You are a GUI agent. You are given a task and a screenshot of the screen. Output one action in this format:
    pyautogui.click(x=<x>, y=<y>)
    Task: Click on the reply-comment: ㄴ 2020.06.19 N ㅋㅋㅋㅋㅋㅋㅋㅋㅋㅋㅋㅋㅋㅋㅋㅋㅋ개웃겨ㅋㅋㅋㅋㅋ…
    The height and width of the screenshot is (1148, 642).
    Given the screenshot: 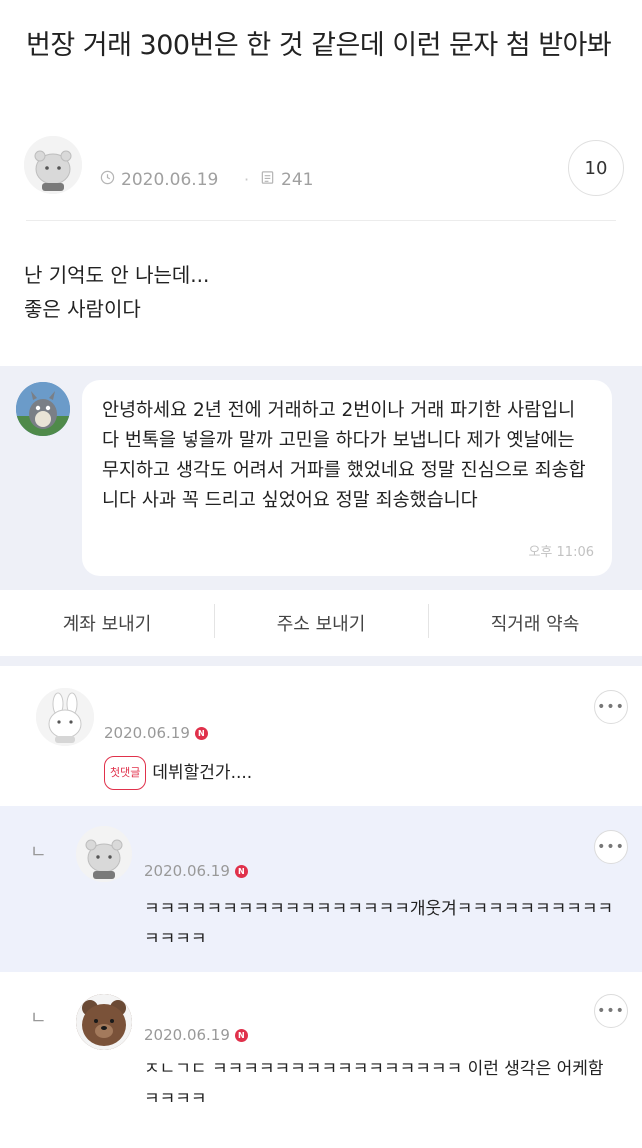 What is the action you would take?
    pyautogui.click(x=321, y=889)
    